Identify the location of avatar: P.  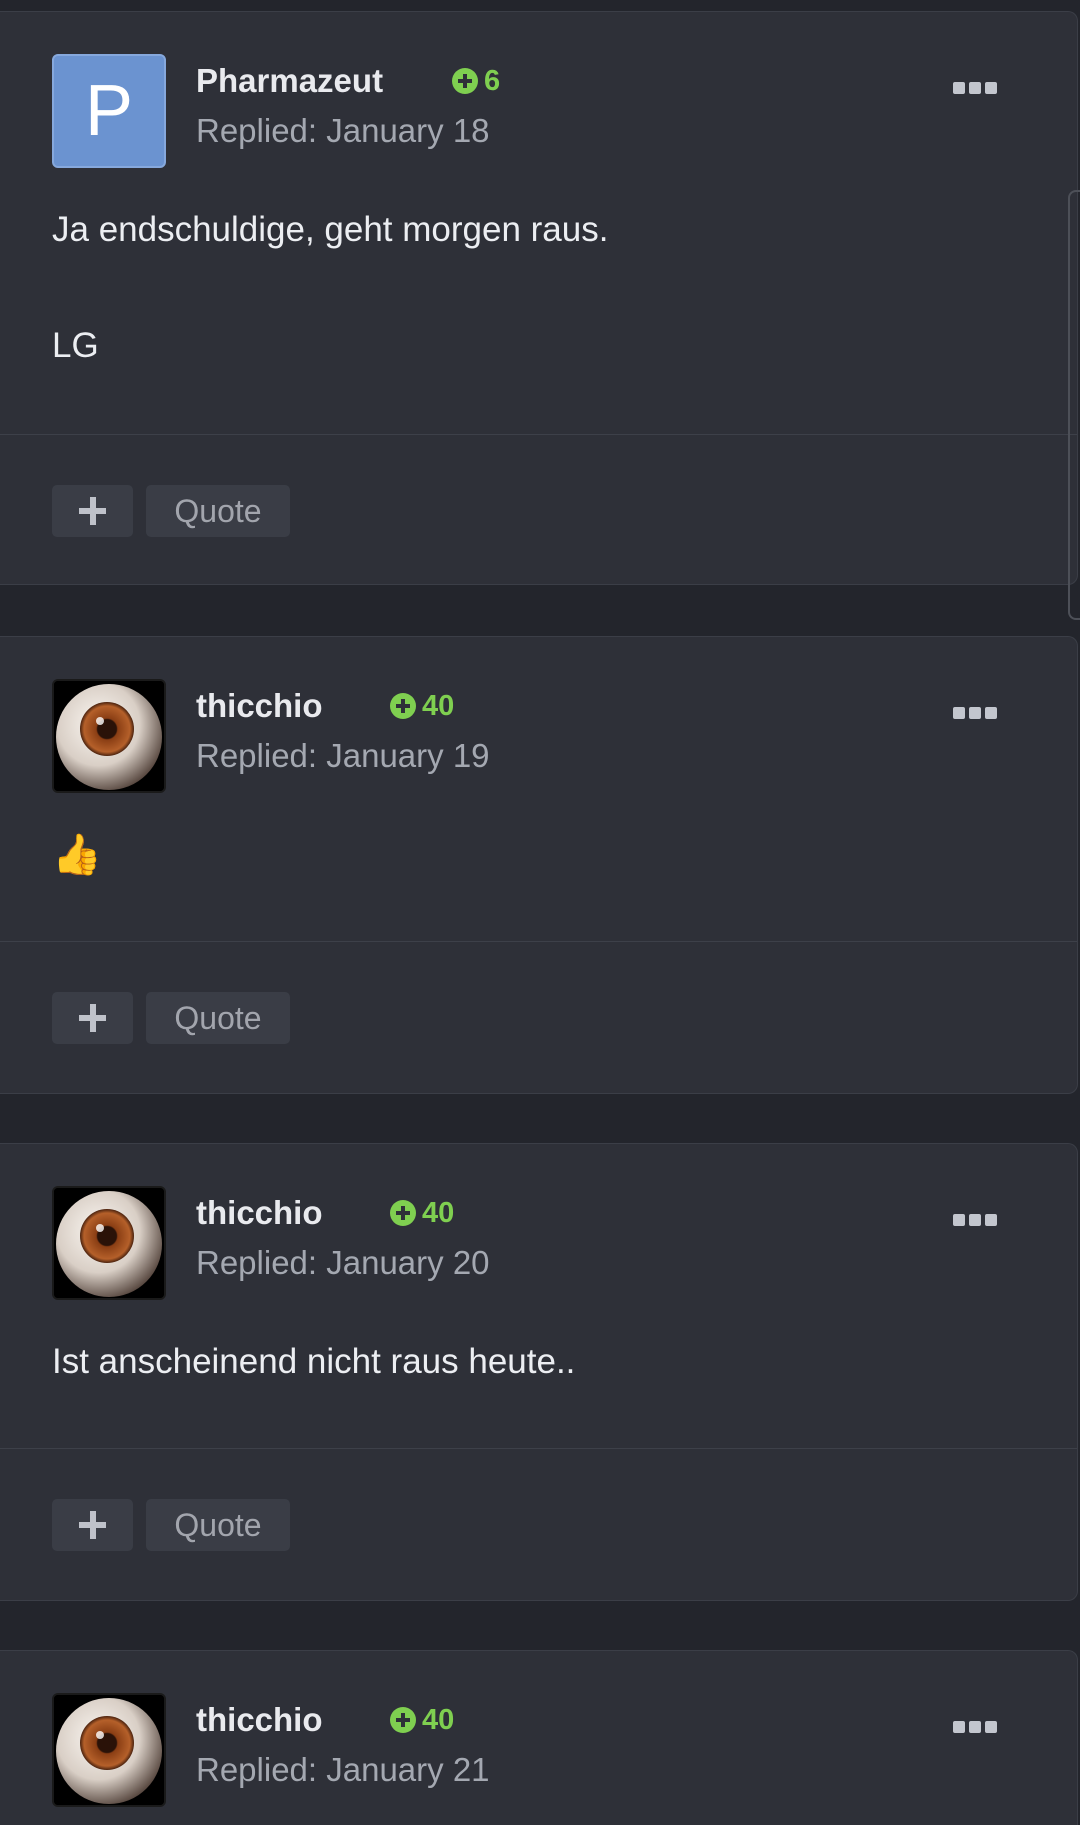
(109, 111).